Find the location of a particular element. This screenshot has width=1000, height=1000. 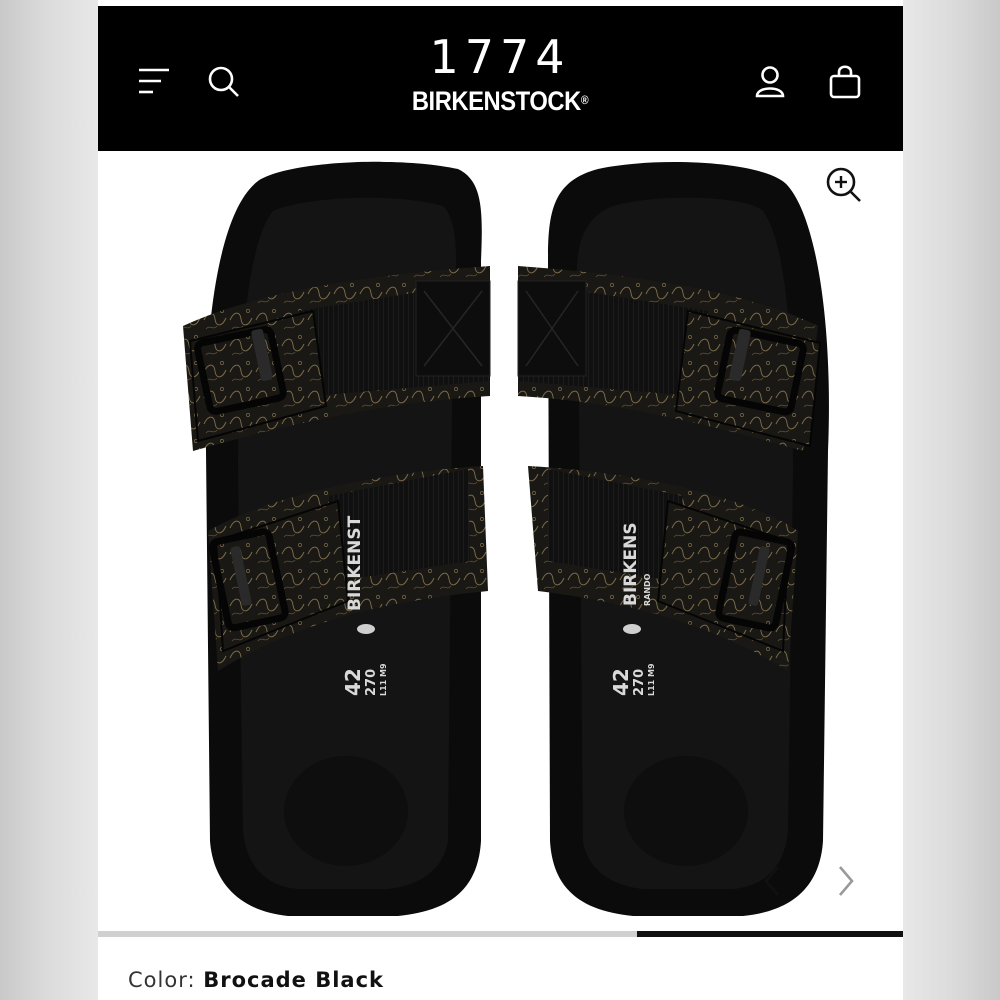

gallery-progress-fill is located at coordinates (770, 934).